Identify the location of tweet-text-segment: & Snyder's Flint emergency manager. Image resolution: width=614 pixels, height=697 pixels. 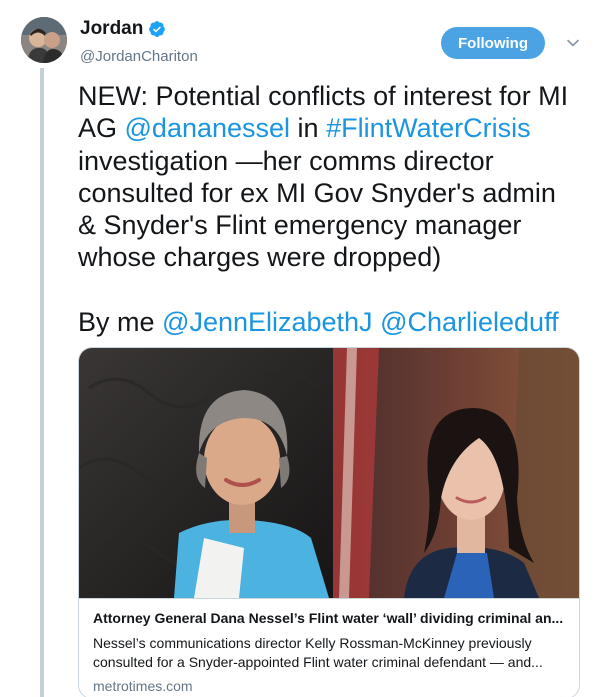
(300, 225).